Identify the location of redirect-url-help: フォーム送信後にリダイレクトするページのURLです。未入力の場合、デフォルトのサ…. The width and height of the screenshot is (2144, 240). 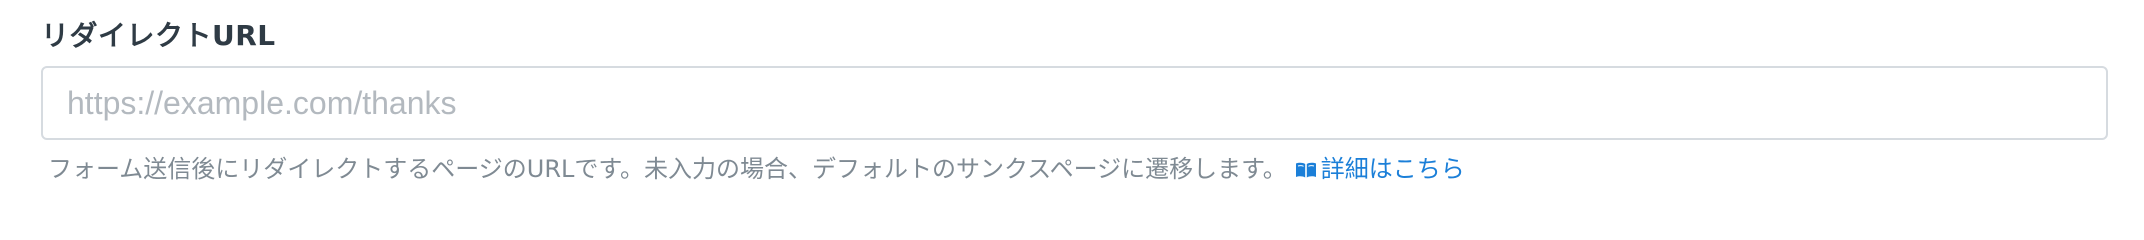
(756, 169).